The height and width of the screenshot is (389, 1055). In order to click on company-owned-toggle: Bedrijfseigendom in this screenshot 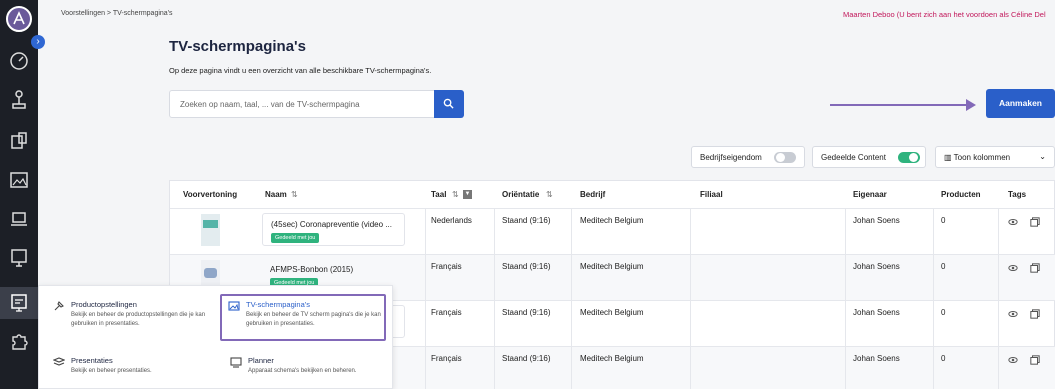, I will do `click(748, 157)`.